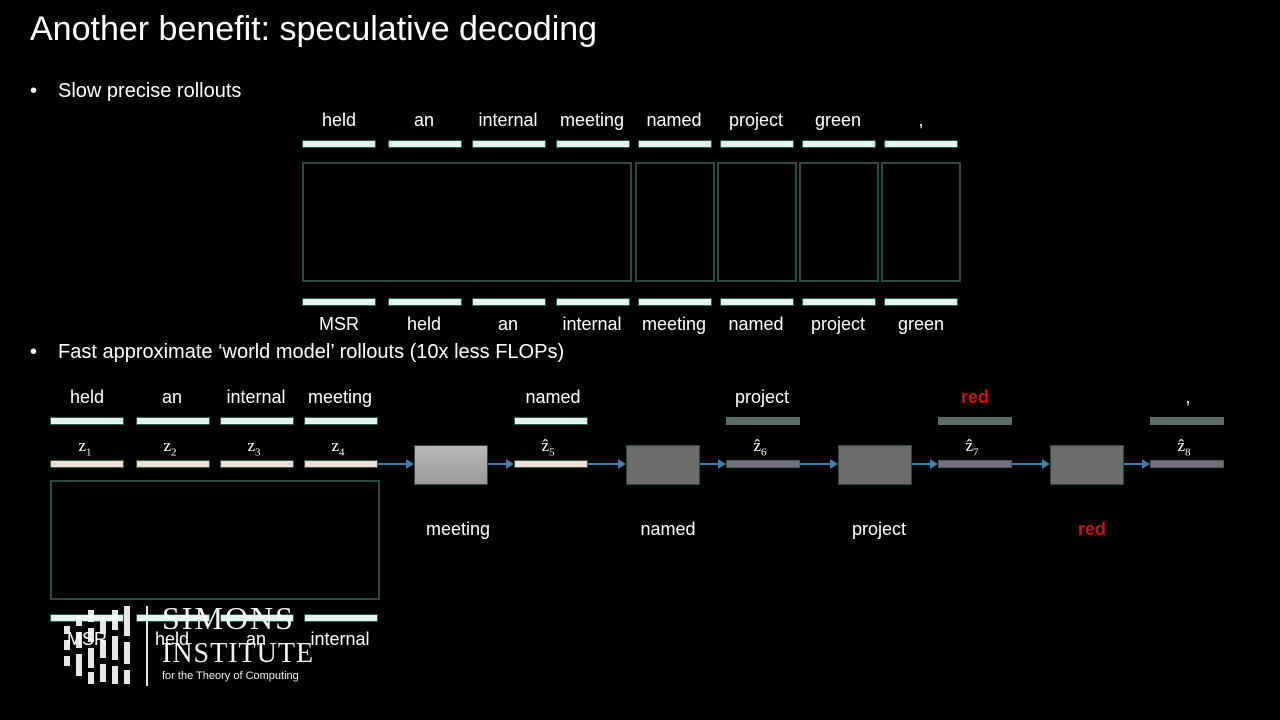  What do you see at coordinates (1188, 397) in the screenshot?
I see `spec-output-word: ,` at bounding box center [1188, 397].